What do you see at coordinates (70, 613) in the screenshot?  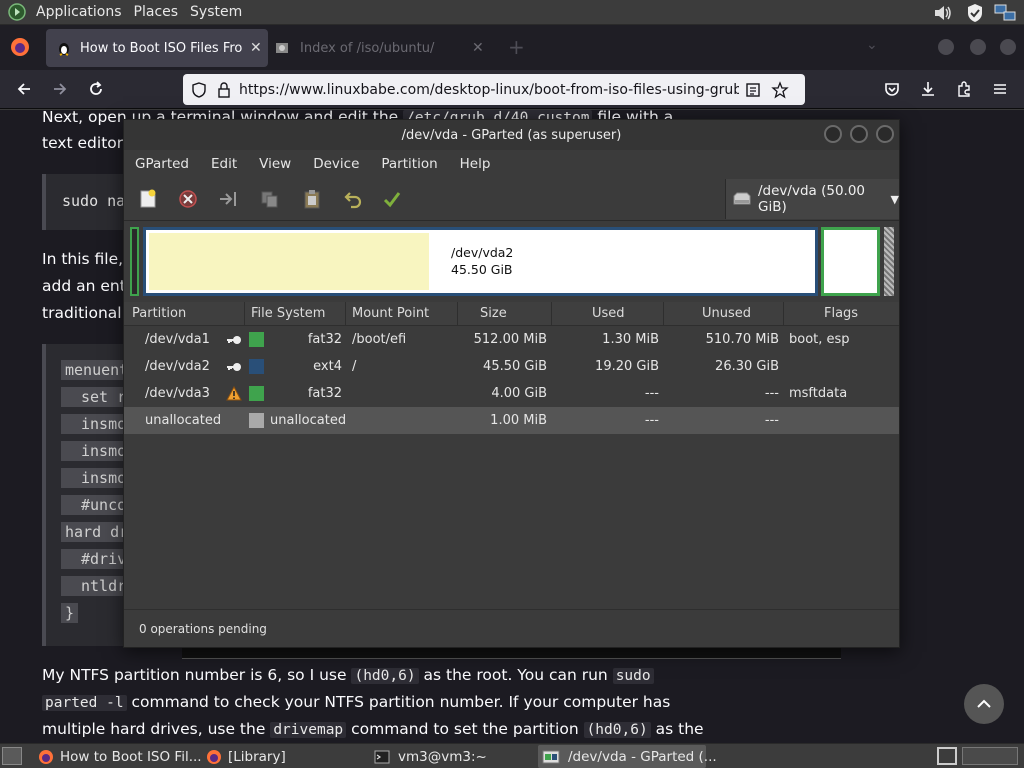 I see `code-line: }` at bounding box center [70, 613].